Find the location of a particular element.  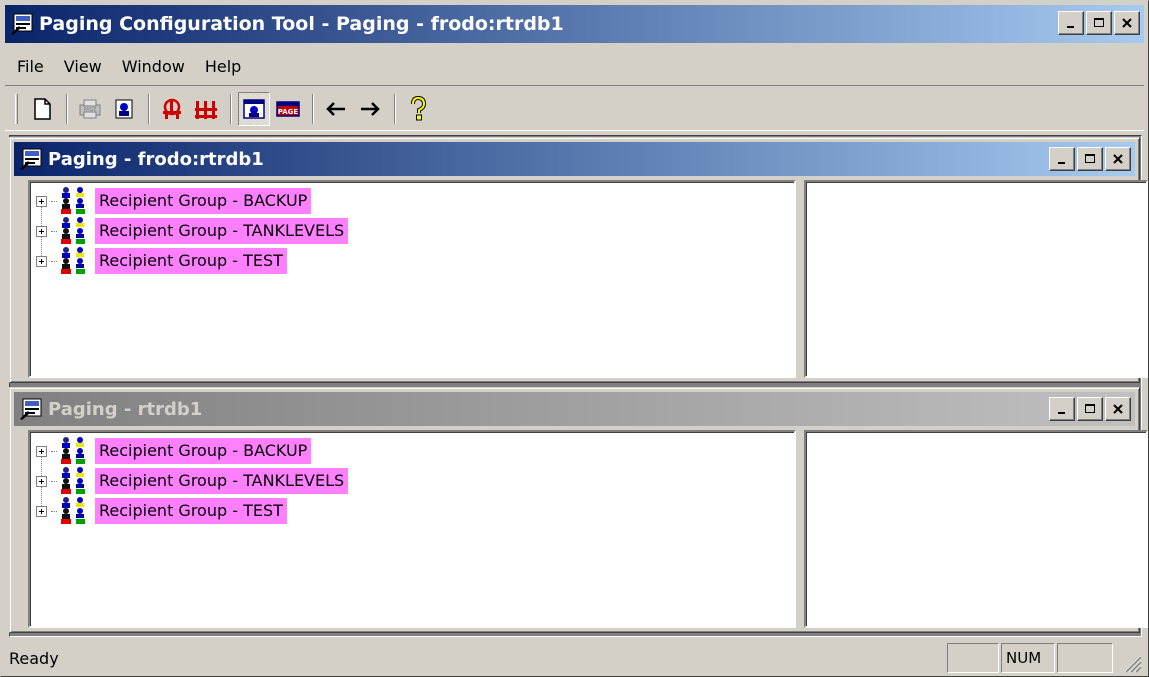

group-red-icon is located at coordinates (172, 108).